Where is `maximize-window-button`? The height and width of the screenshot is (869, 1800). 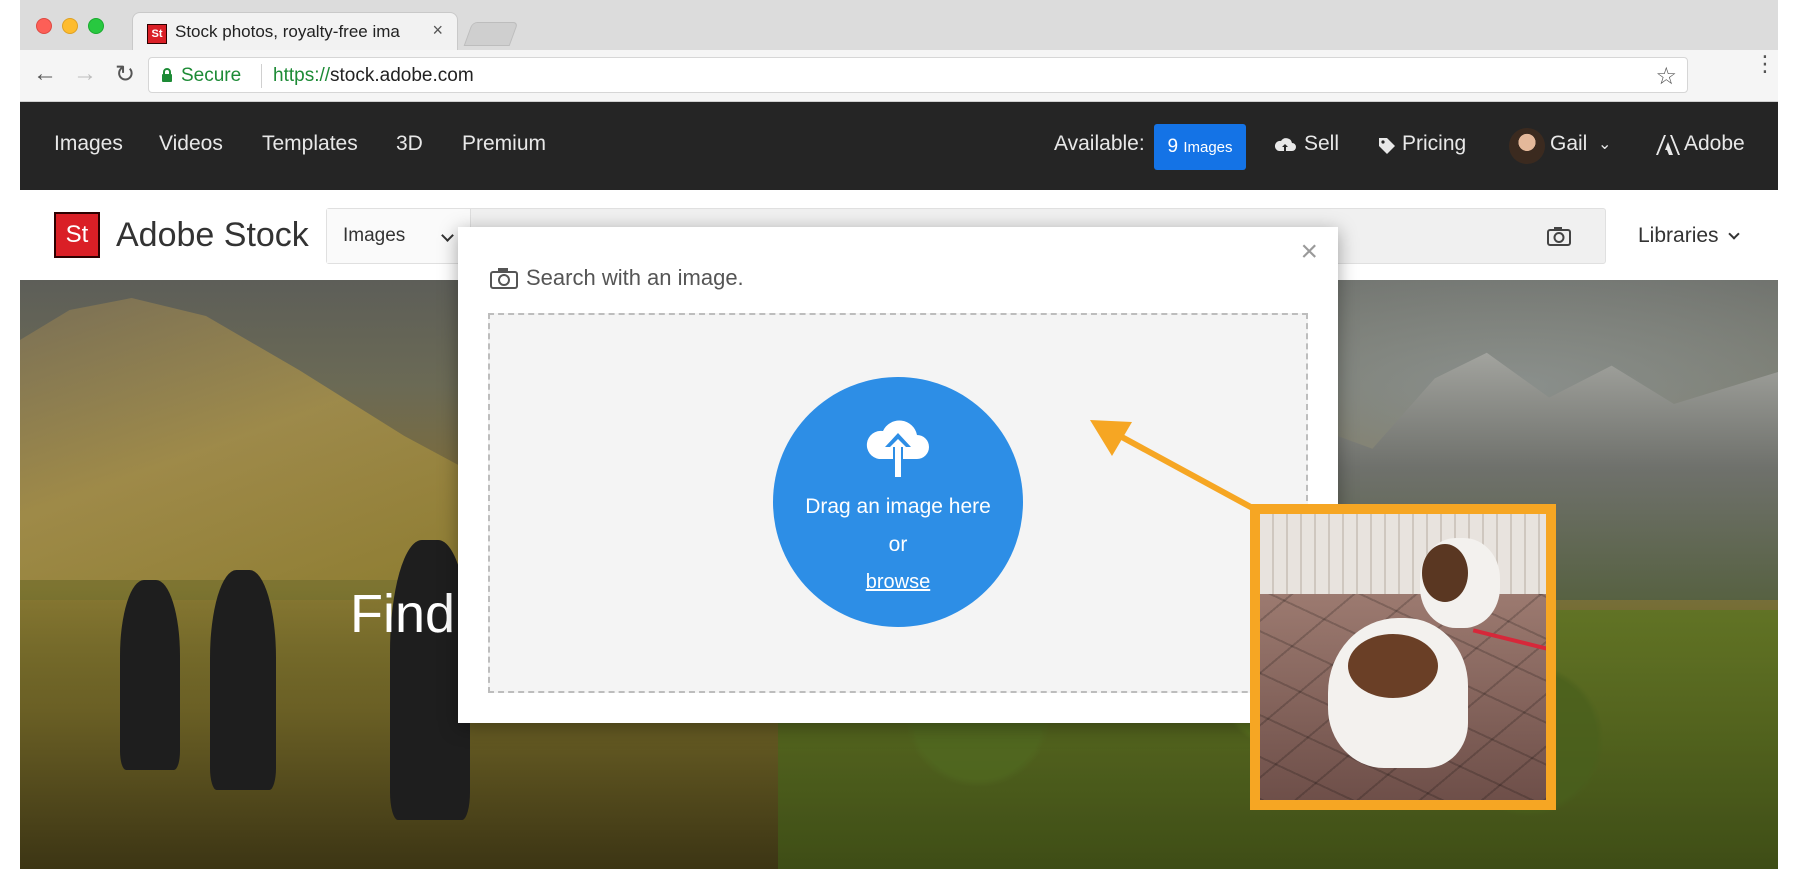
maximize-window-button is located at coordinates (96, 26).